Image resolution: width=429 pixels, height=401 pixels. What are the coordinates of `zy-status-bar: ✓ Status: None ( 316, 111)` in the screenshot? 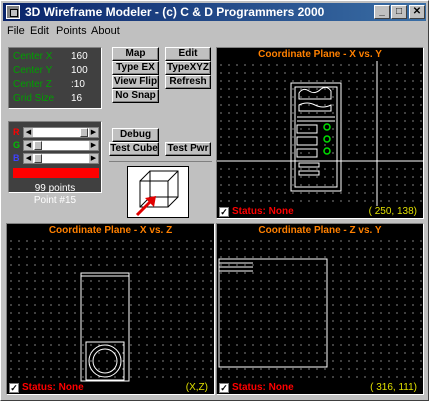 It's located at (320, 388).